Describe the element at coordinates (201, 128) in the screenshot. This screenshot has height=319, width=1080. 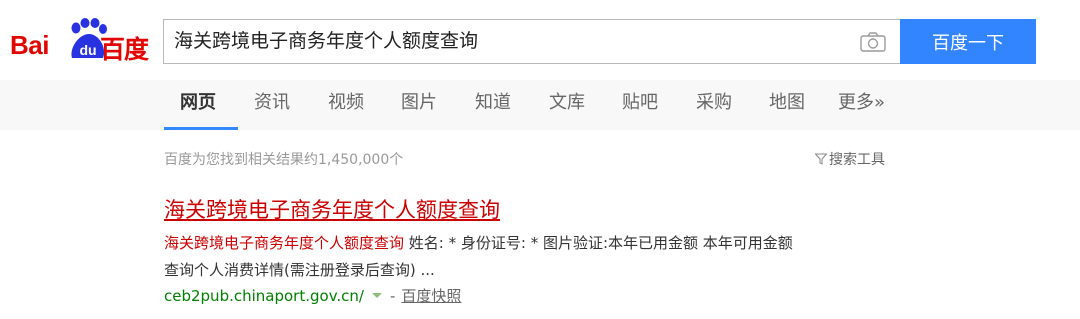
I see `active-tab-indicator` at that location.